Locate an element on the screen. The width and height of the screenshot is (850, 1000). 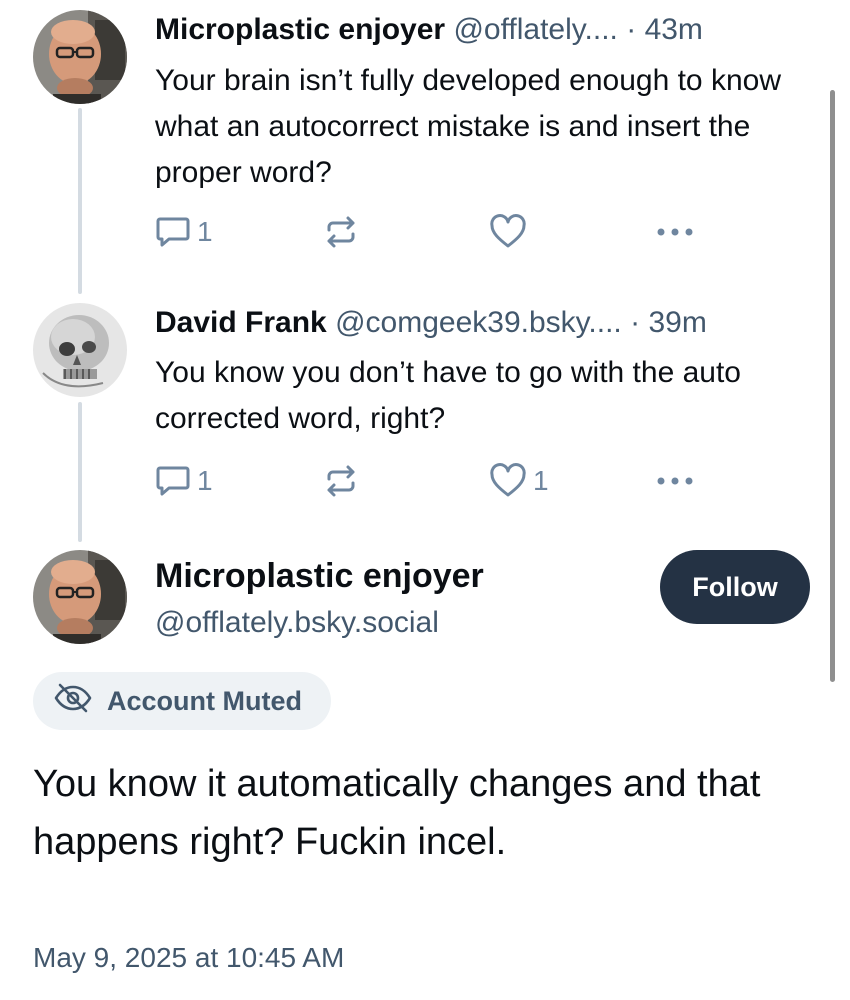
like-count: 1 is located at coordinates (541, 480).